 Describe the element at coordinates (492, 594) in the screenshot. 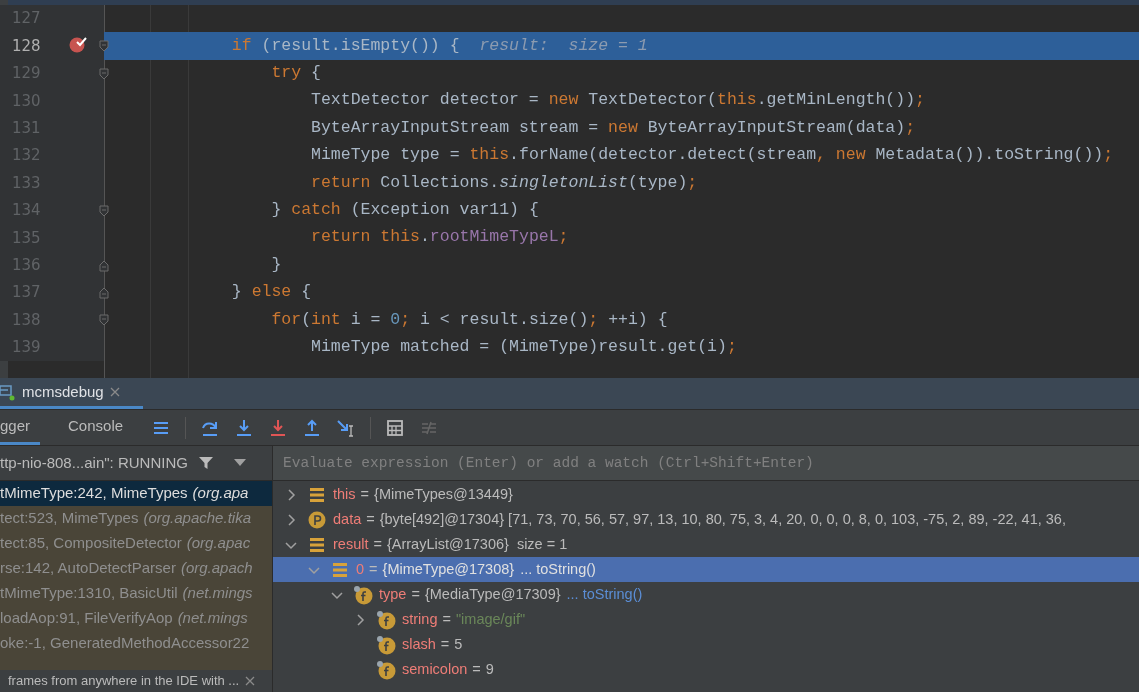

I see `variable-value: {MediaType@17309}` at that location.